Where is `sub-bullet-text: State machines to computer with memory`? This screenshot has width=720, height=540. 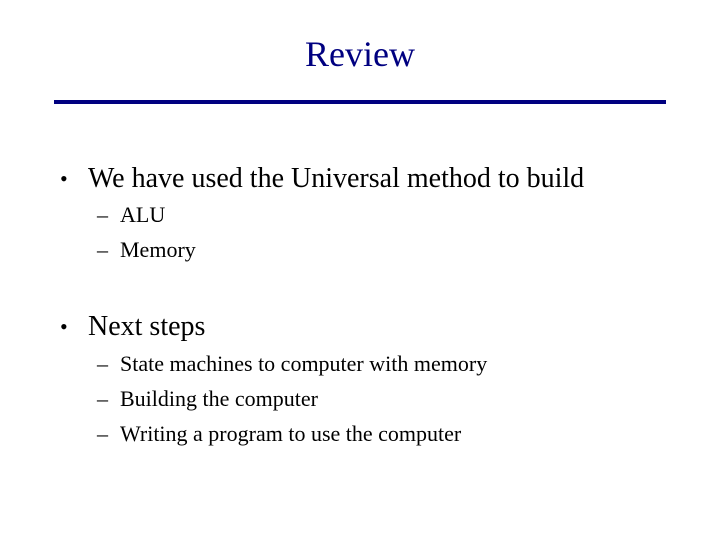 sub-bullet-text: State machines to computer with memory is located at coordinates (304, 363).